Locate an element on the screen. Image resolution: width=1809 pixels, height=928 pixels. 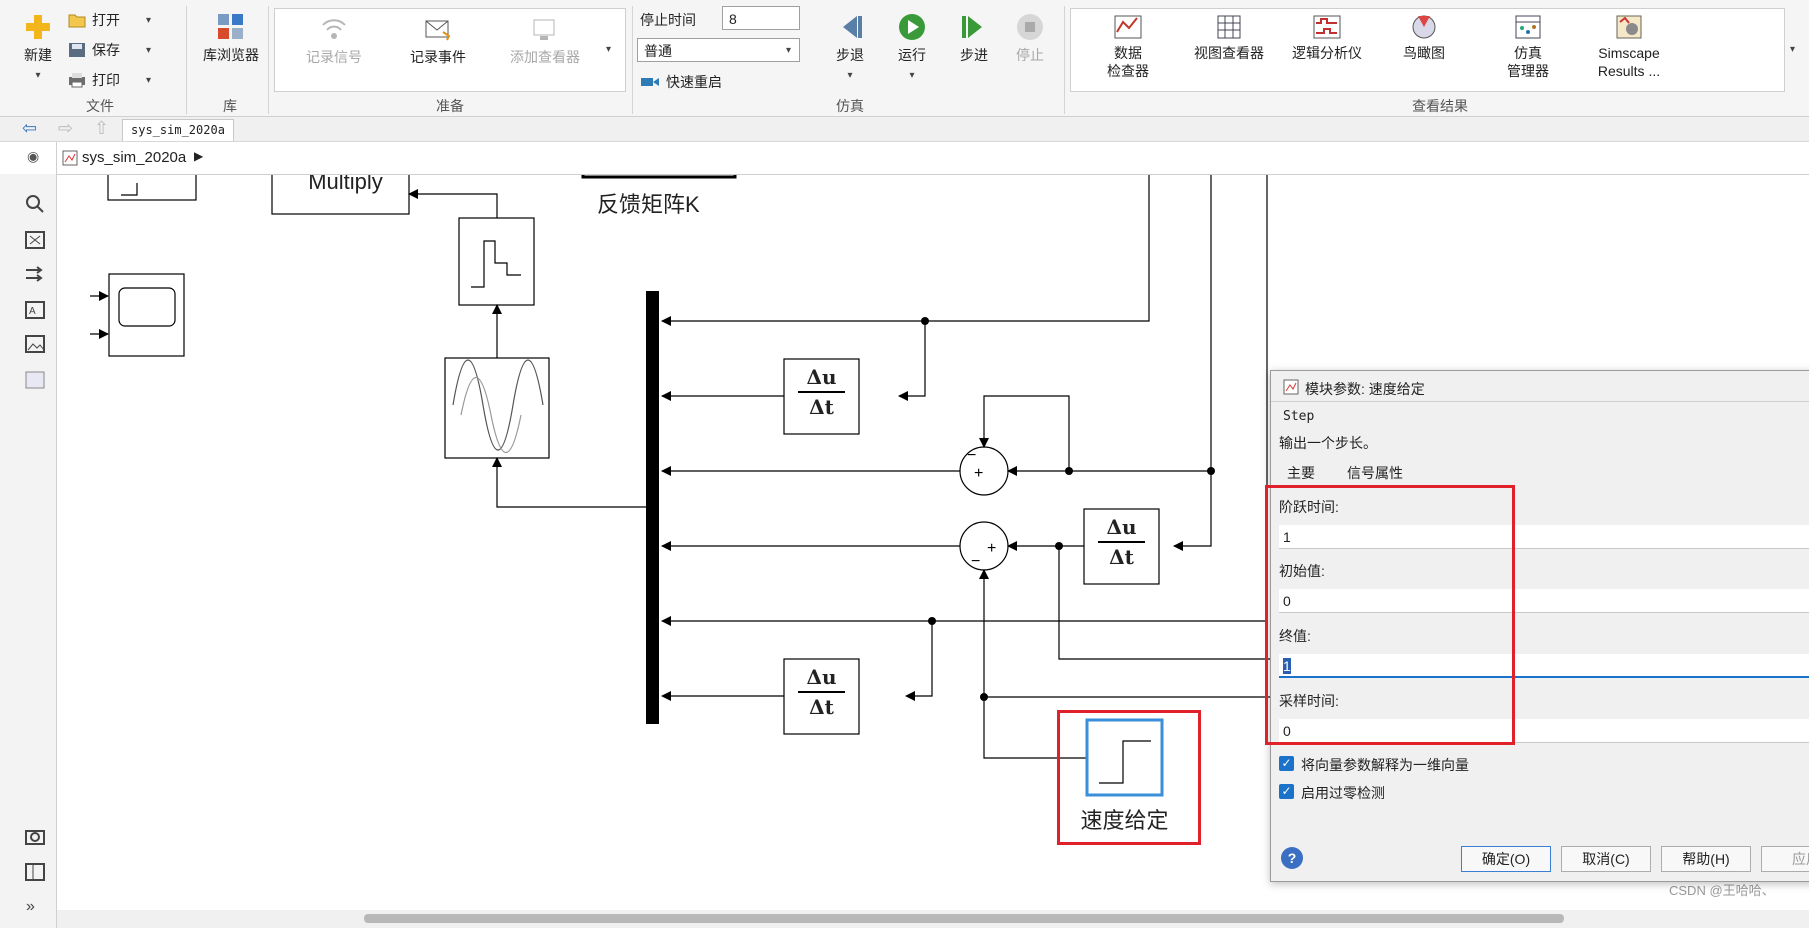
apply-button: 应用 is located at coordinates (1785, 859).